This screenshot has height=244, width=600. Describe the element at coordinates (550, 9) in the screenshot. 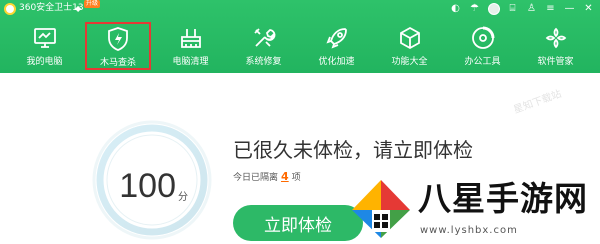

I see `menu-icon: ≡` at that location.